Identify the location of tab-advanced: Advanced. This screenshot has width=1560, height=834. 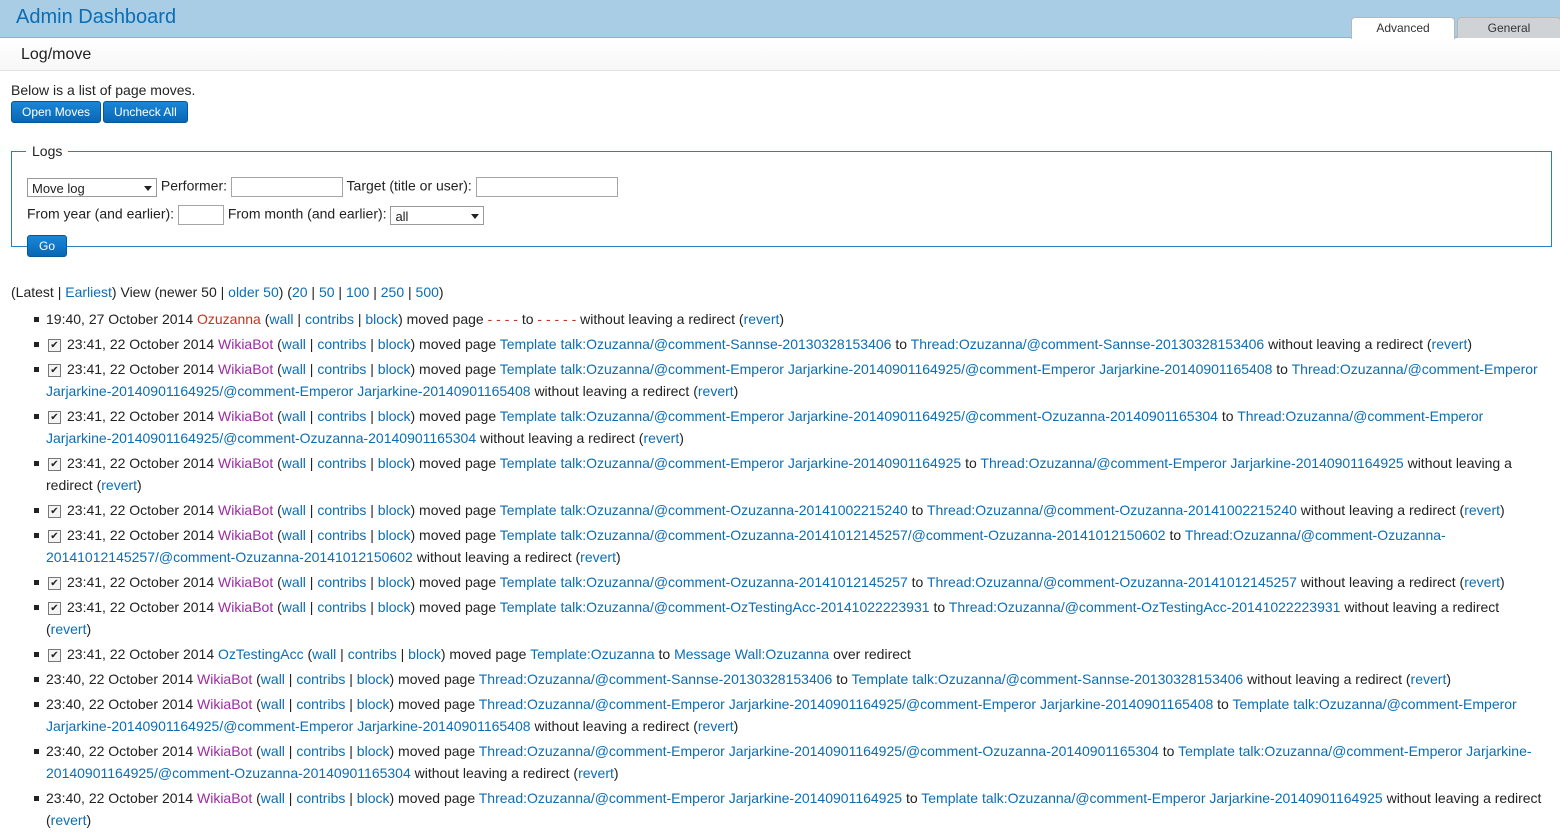
(1403, 28).